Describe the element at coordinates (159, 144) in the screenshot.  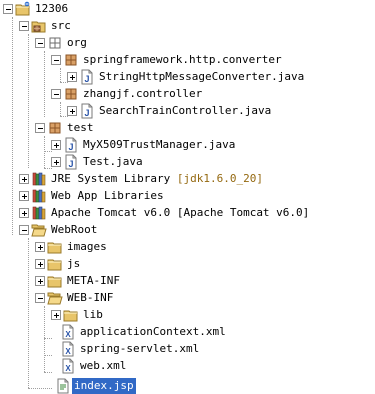
I see `tree-item-label: MyX509TrustManager.java` at that location.